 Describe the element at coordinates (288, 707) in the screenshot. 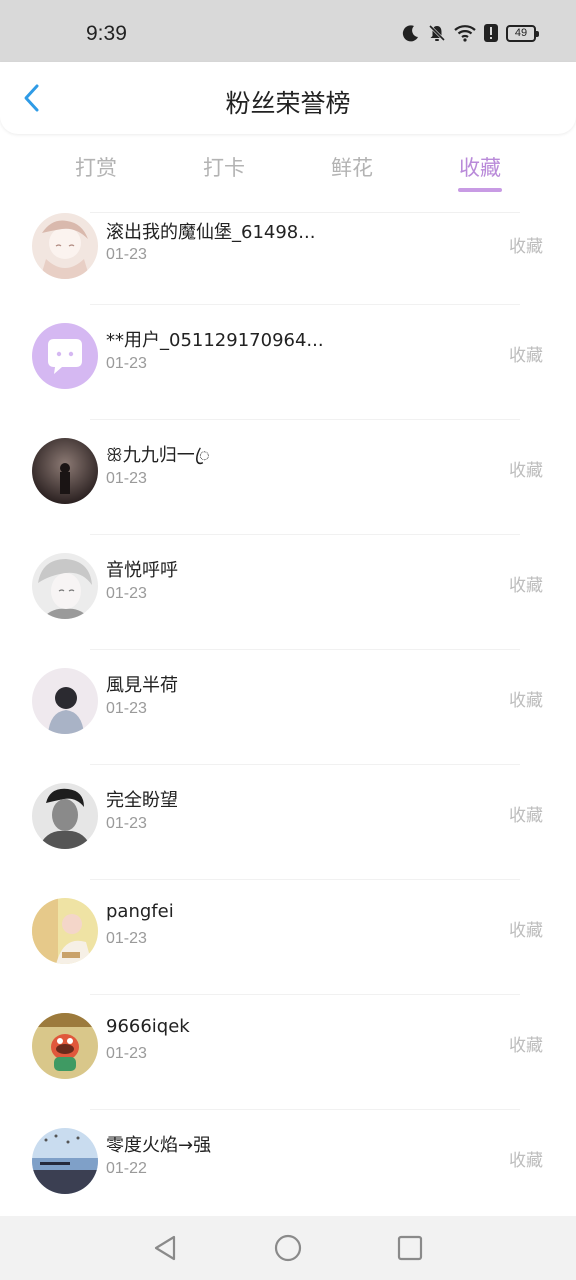

I see `list-item: 風見半荷 01-23 收藏` at that location.